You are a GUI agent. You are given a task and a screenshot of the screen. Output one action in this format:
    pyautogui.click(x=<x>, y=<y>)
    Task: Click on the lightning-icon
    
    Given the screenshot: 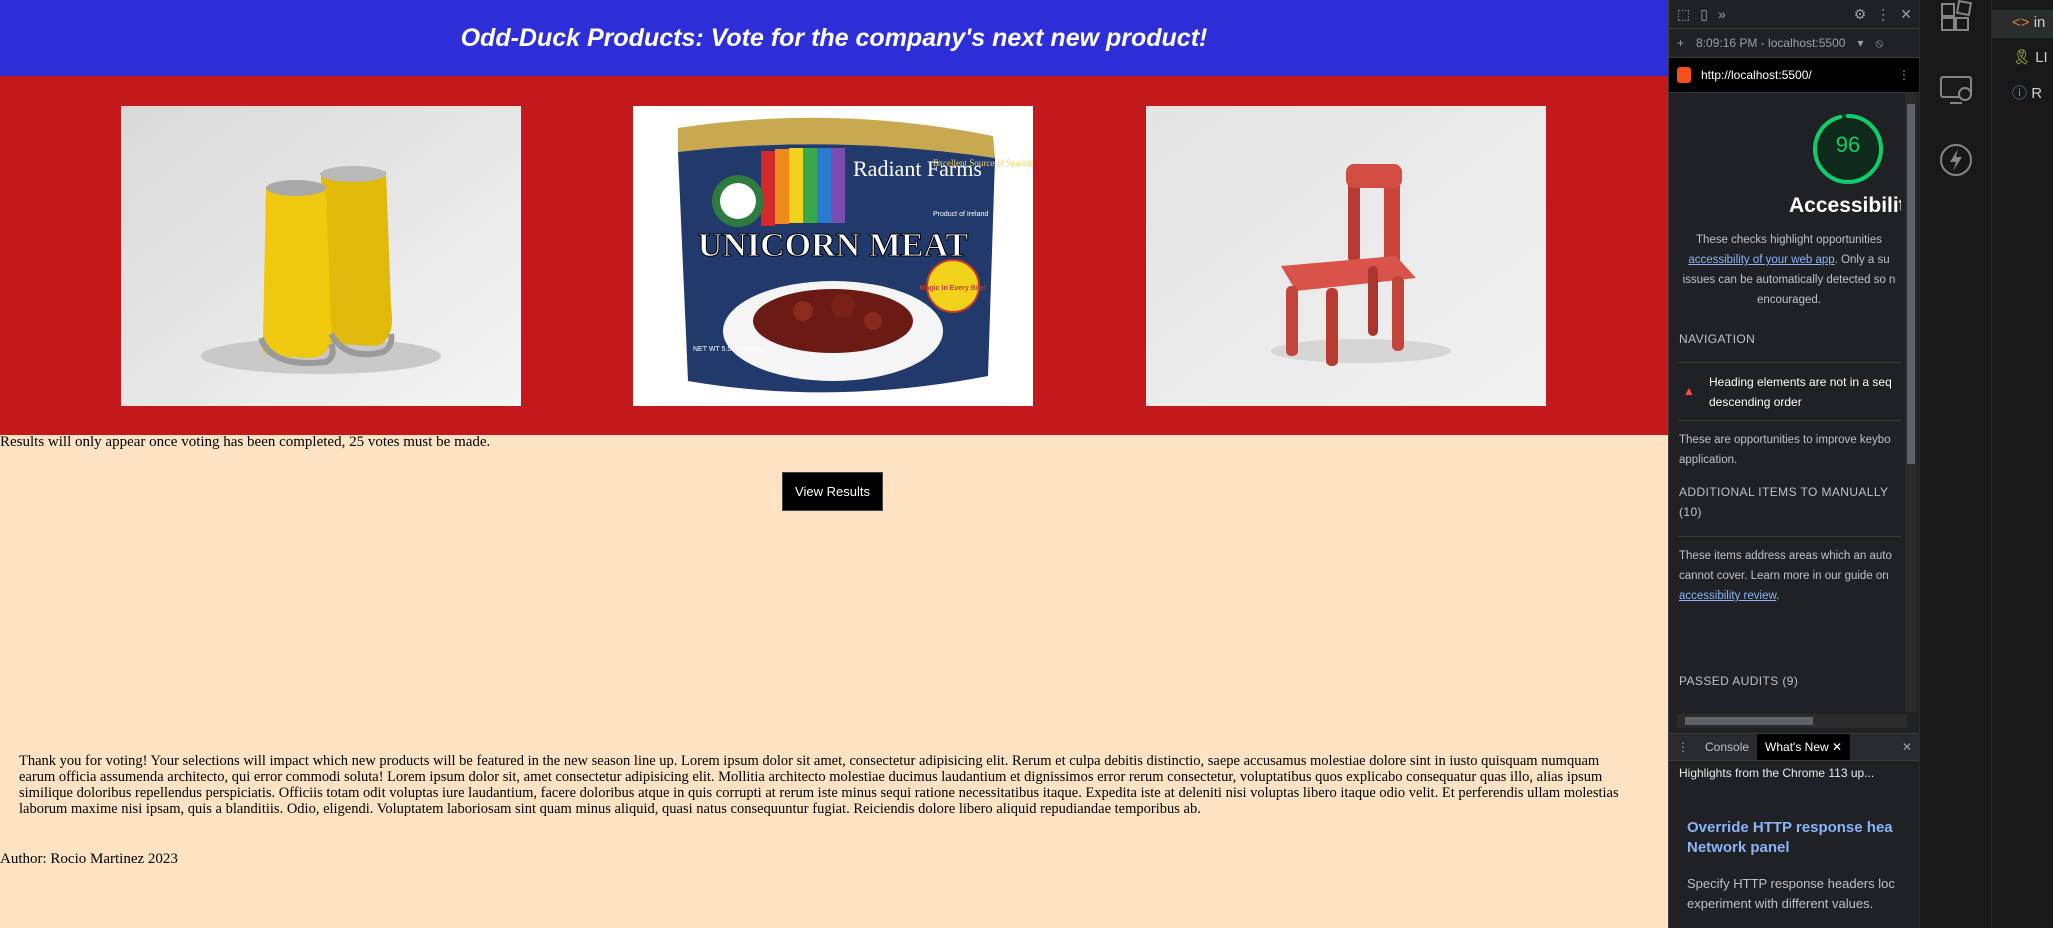 What is the action you would take?
    pyautogui.click(x=1956, y=160)
    